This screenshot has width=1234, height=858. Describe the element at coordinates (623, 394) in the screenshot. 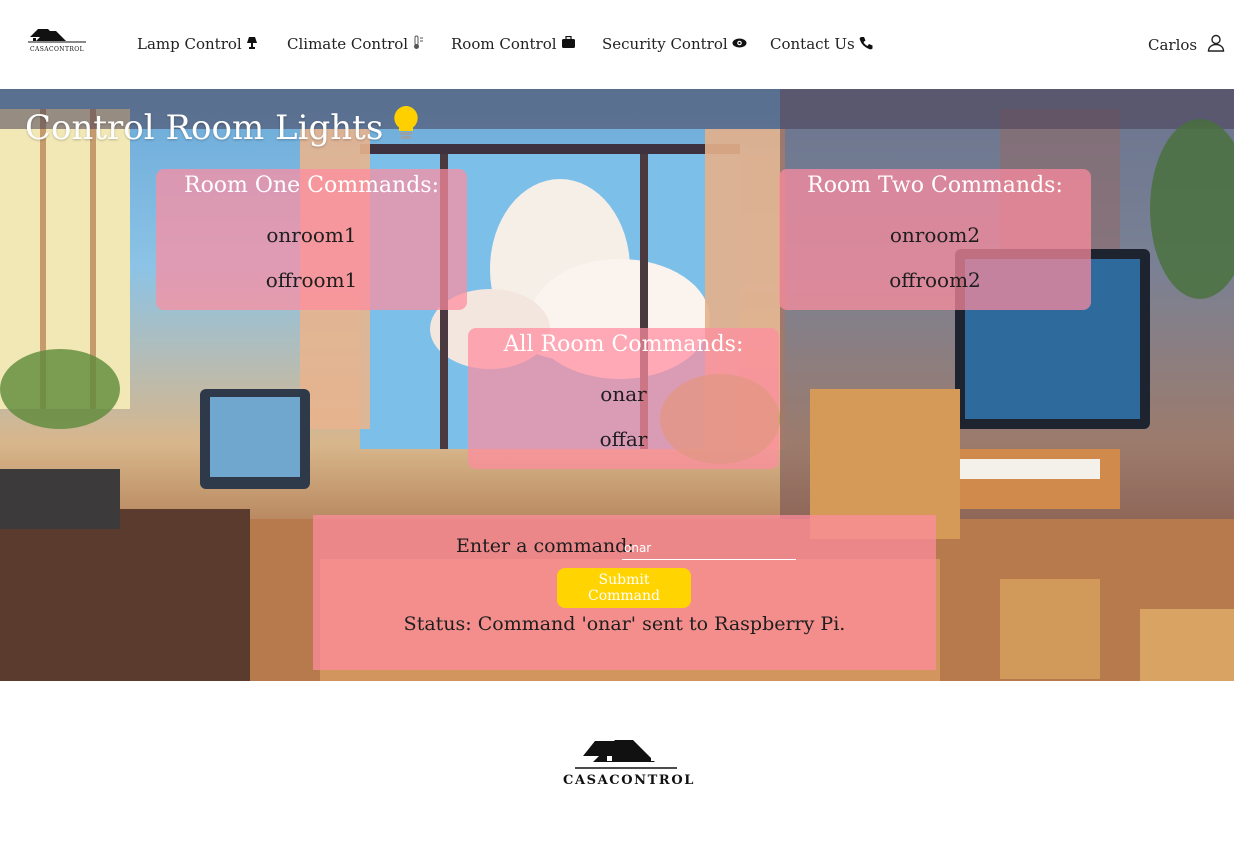

I see `command-item: onar` at that location.